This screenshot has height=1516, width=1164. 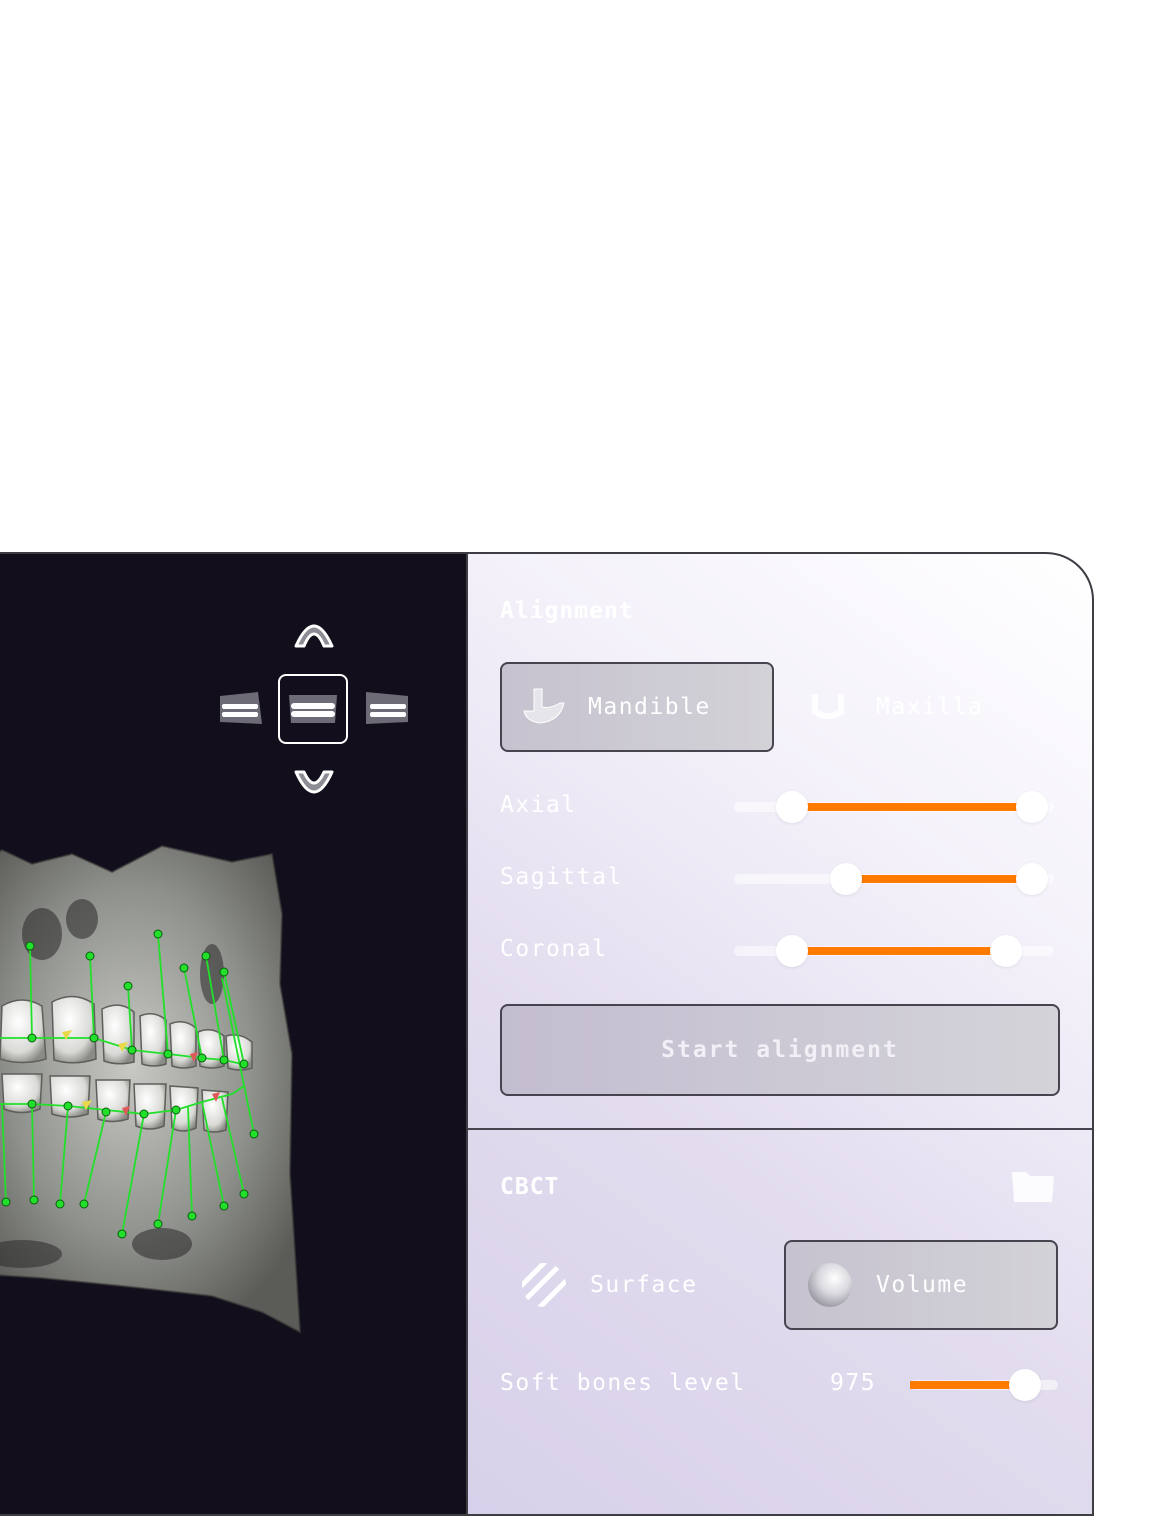 What do you see at coordinates (544, 1285) in the screenshot?
I see `hatched-sphere-icon` at bounding box center [544, 1285].